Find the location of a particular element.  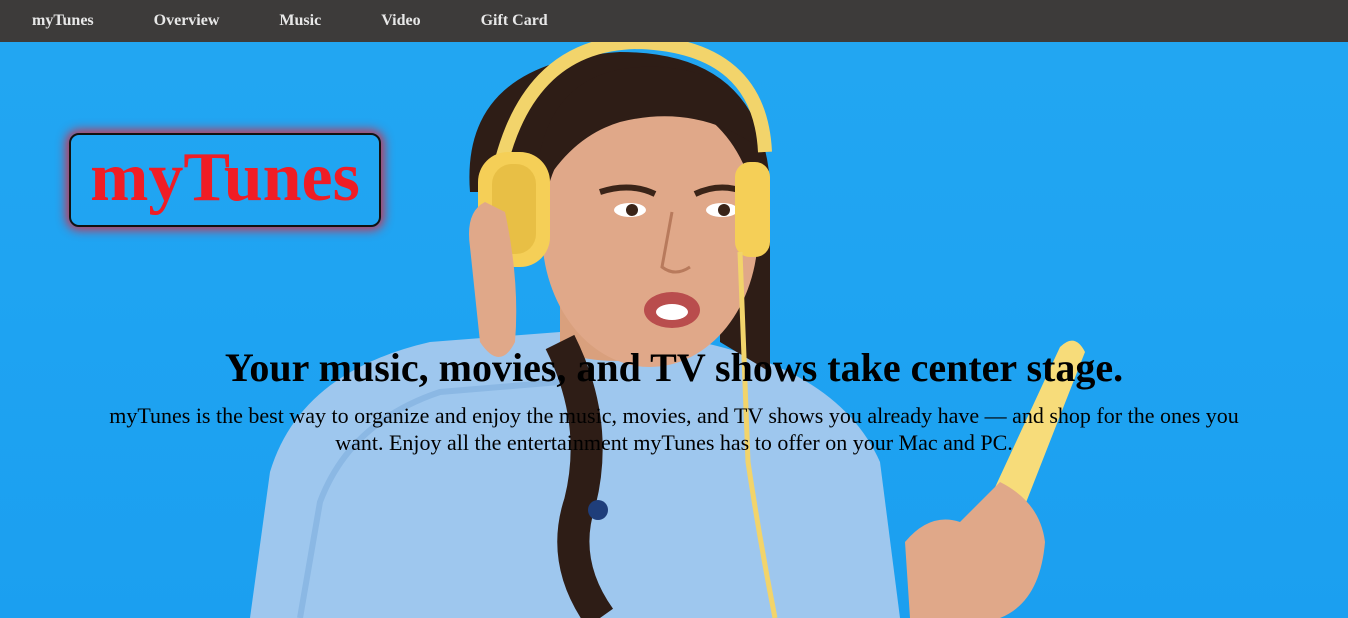

mytunes-logo: myTunes is located at coordinates (225, 180).